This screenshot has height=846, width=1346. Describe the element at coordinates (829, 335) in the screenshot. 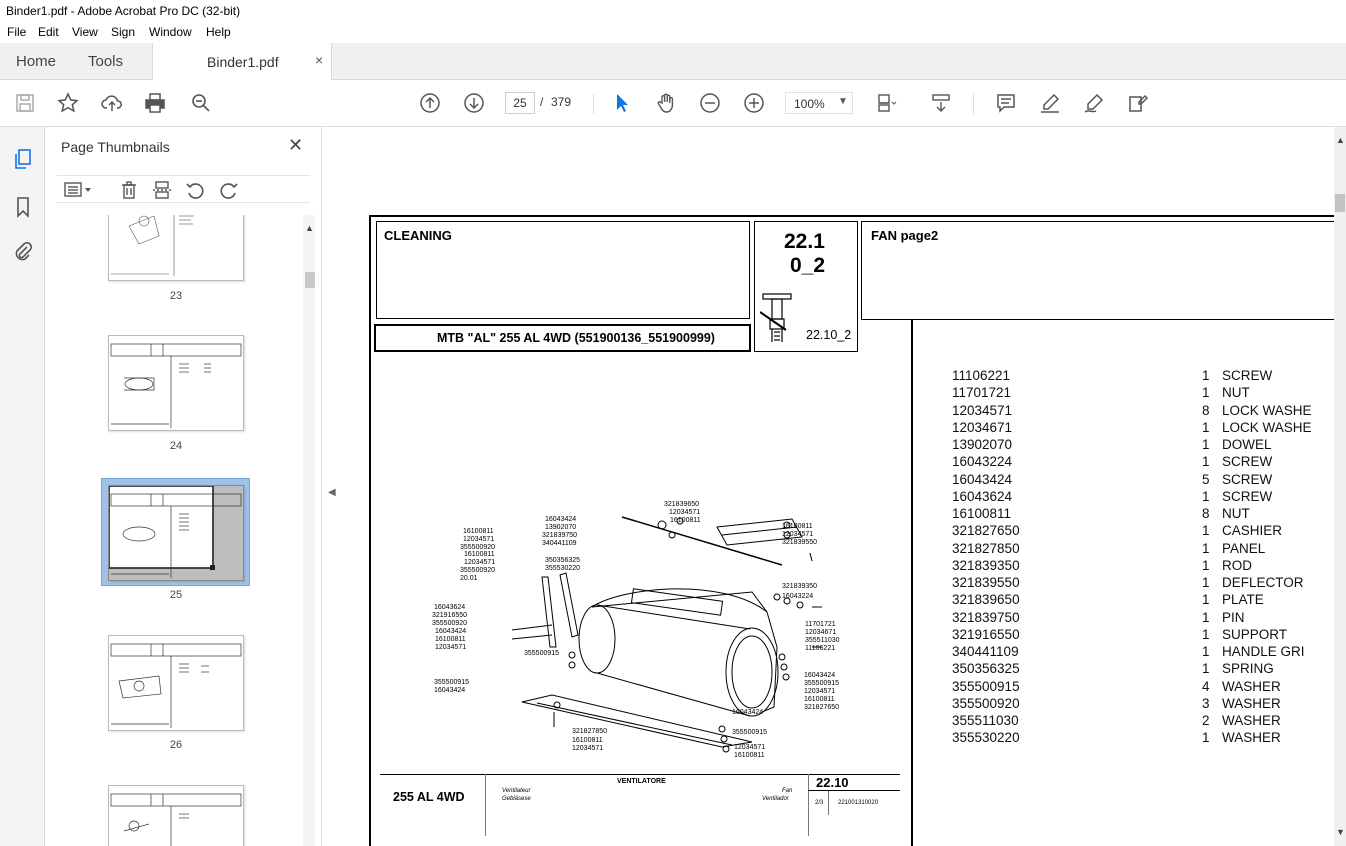

I see `reference-code: 22.10_2` at that location.